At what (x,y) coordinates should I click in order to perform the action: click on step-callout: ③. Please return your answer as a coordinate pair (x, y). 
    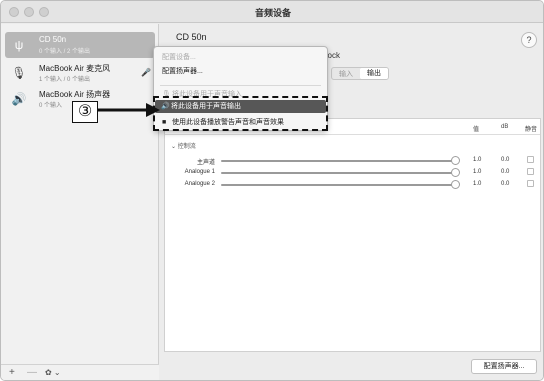
    Looking at the image, I should click on (85, 112).